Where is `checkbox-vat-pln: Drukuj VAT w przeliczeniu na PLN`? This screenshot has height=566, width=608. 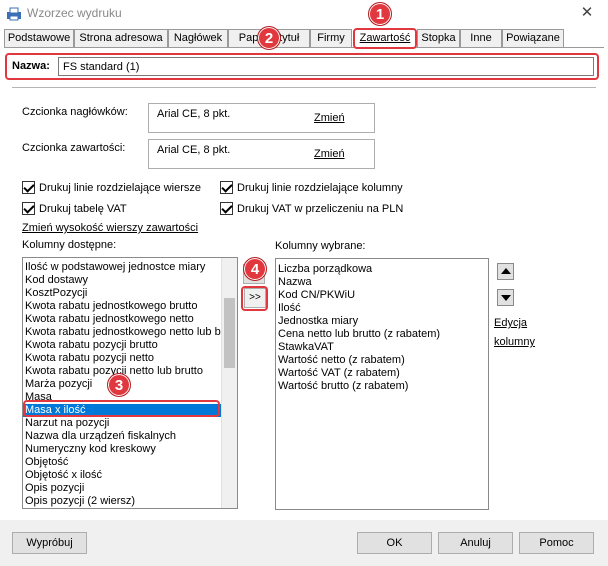 checkbox-vat-pln: Drukuj VAT w przeliczeniu na PLN is located at coordinates (311, 208).